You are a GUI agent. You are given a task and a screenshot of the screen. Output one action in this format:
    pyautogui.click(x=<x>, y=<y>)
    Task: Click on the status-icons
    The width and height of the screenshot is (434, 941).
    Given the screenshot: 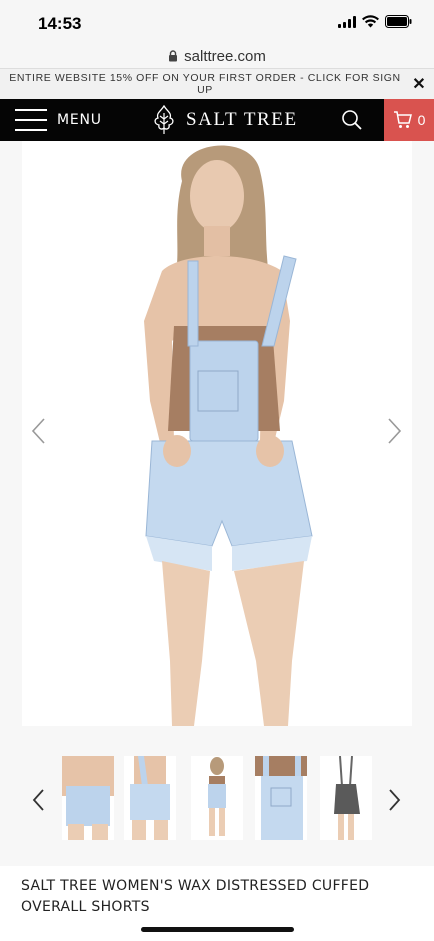 What is the action you would take?
    pyautogui.click(x=375, y=21)
    